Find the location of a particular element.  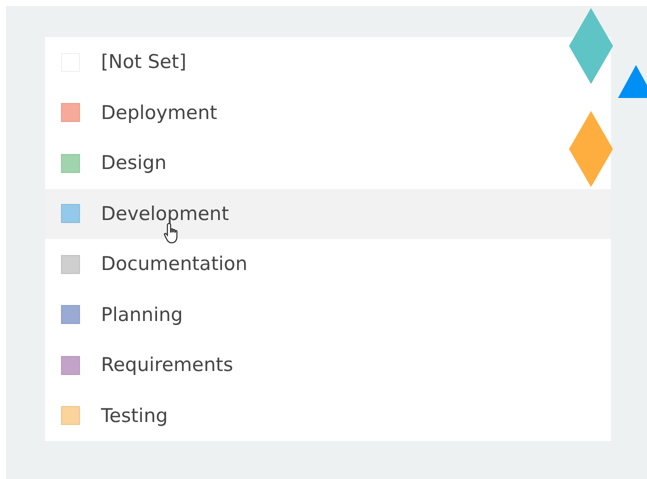

option-row: [Not Set] is located at coordinates (306, 62).